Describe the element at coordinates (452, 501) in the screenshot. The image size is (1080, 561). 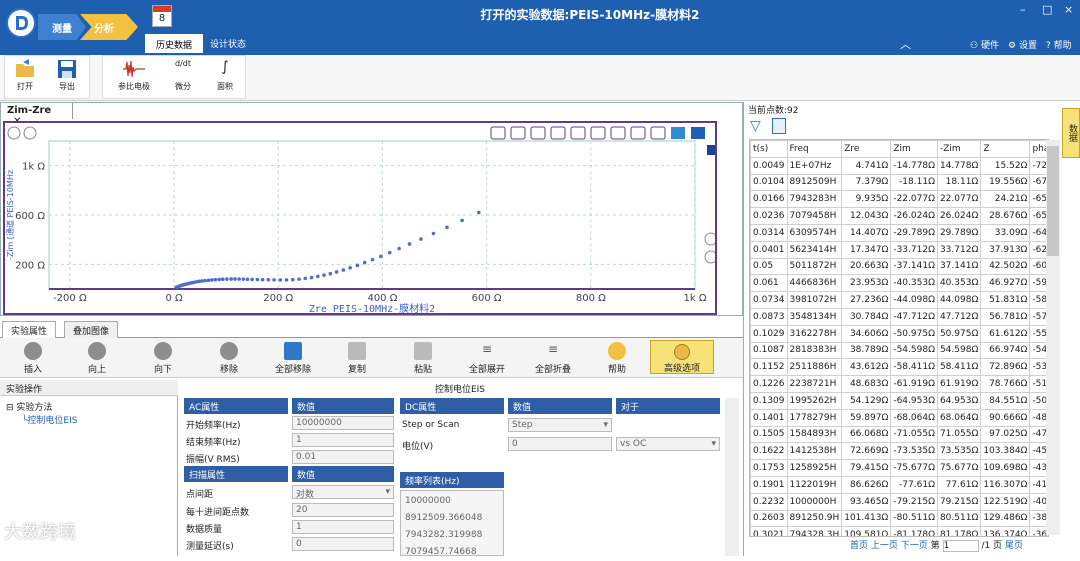
I see `list-item: 10000000` at that location.